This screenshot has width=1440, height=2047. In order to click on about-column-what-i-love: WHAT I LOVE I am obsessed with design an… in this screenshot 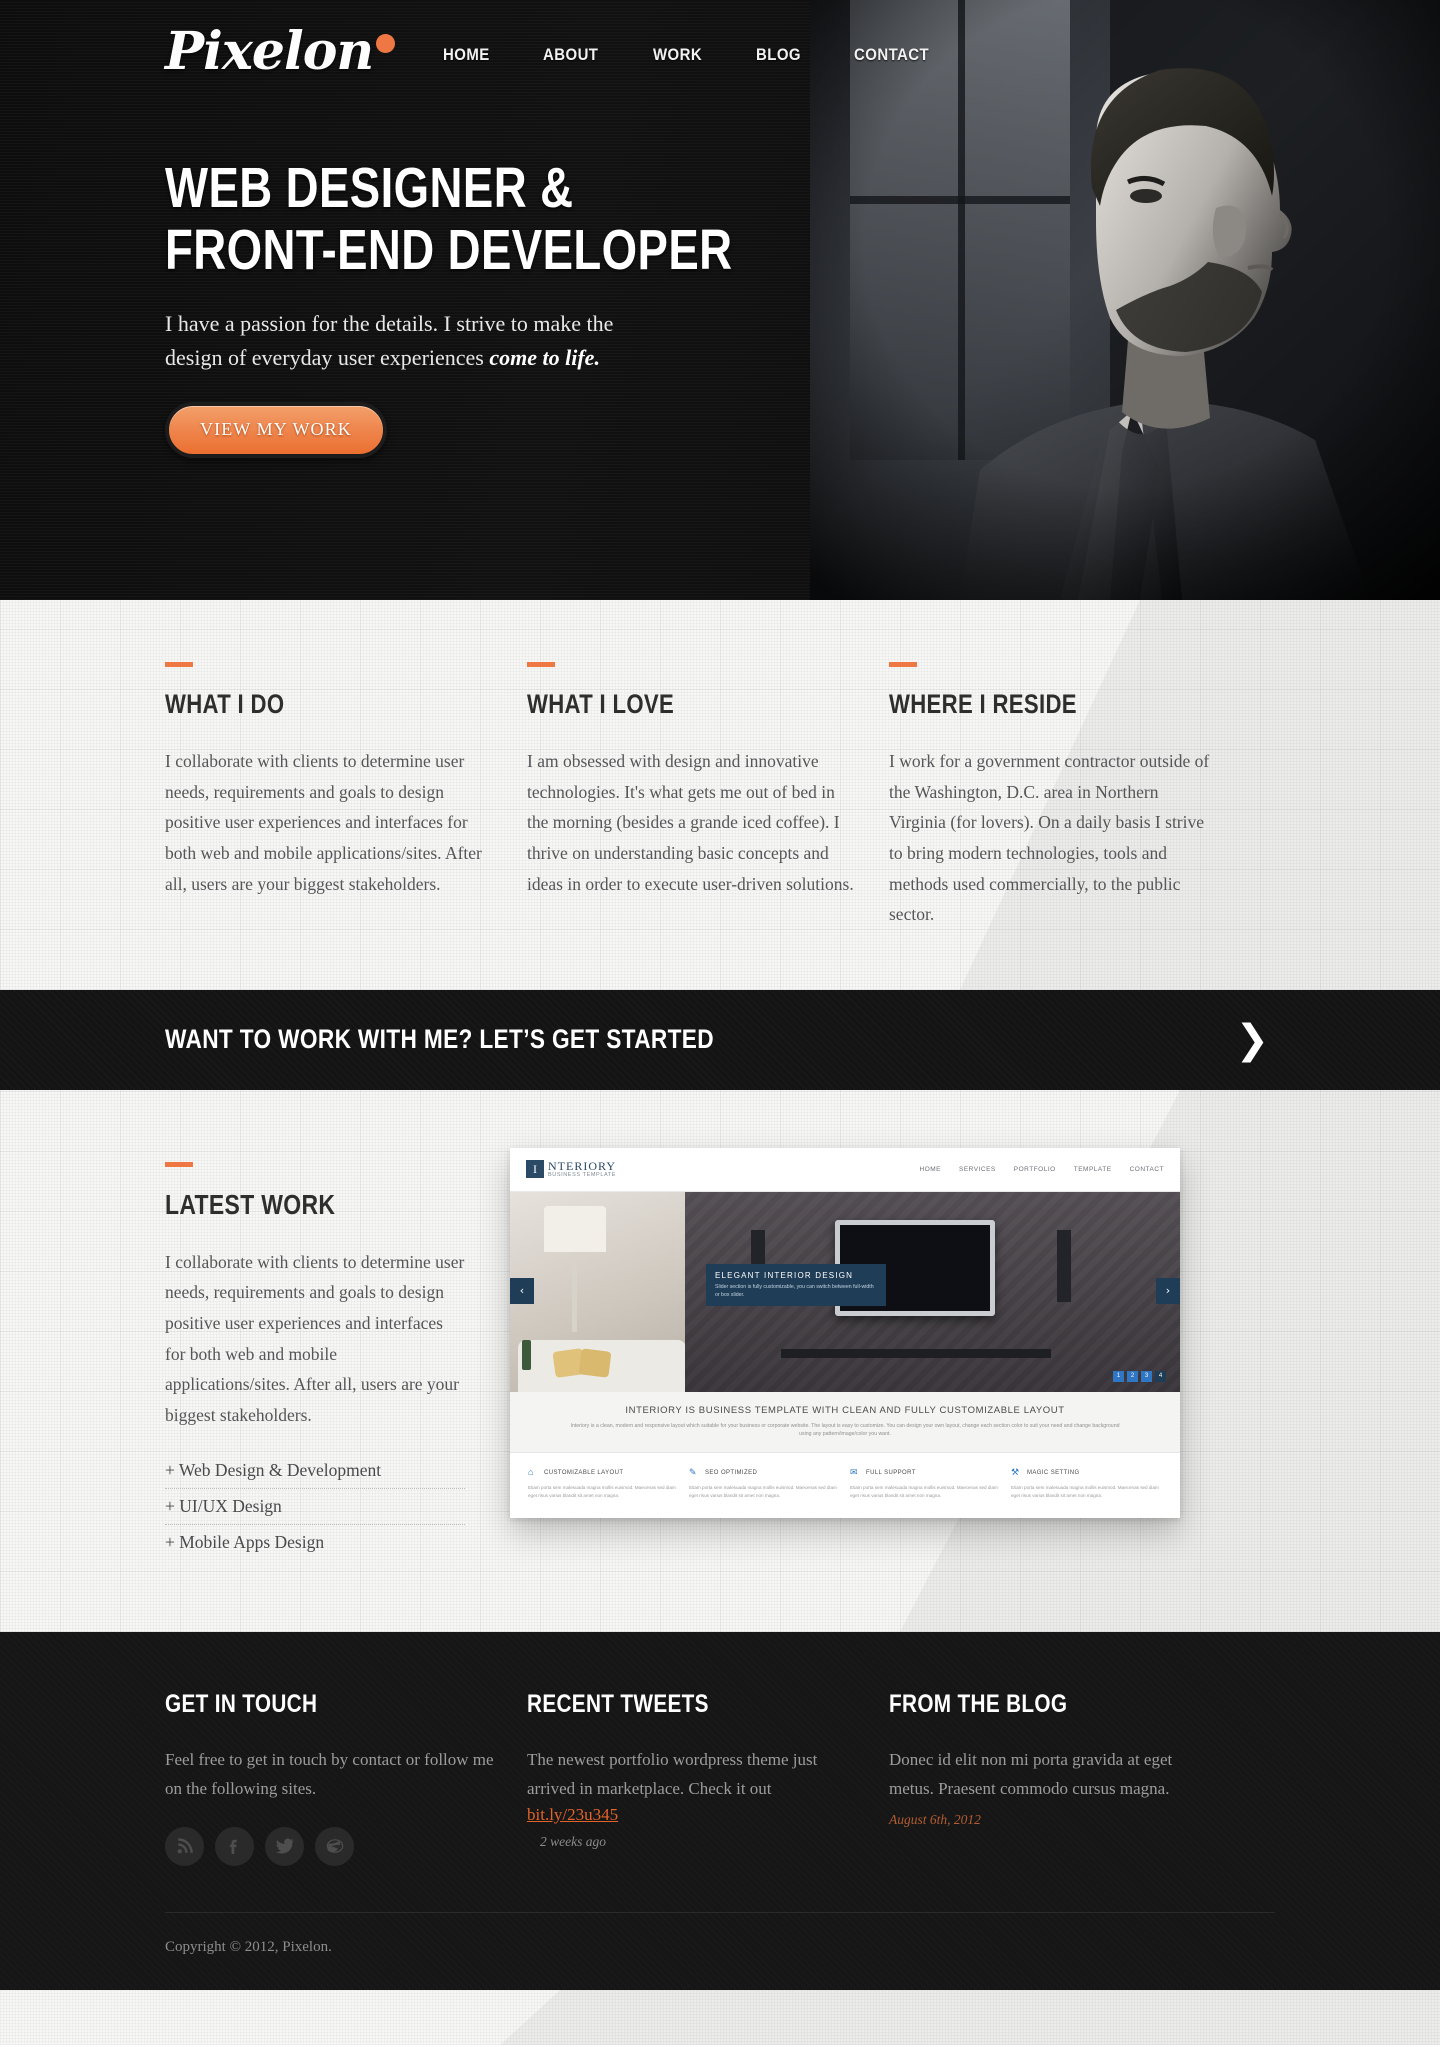, I will do `click(692, 796)`.